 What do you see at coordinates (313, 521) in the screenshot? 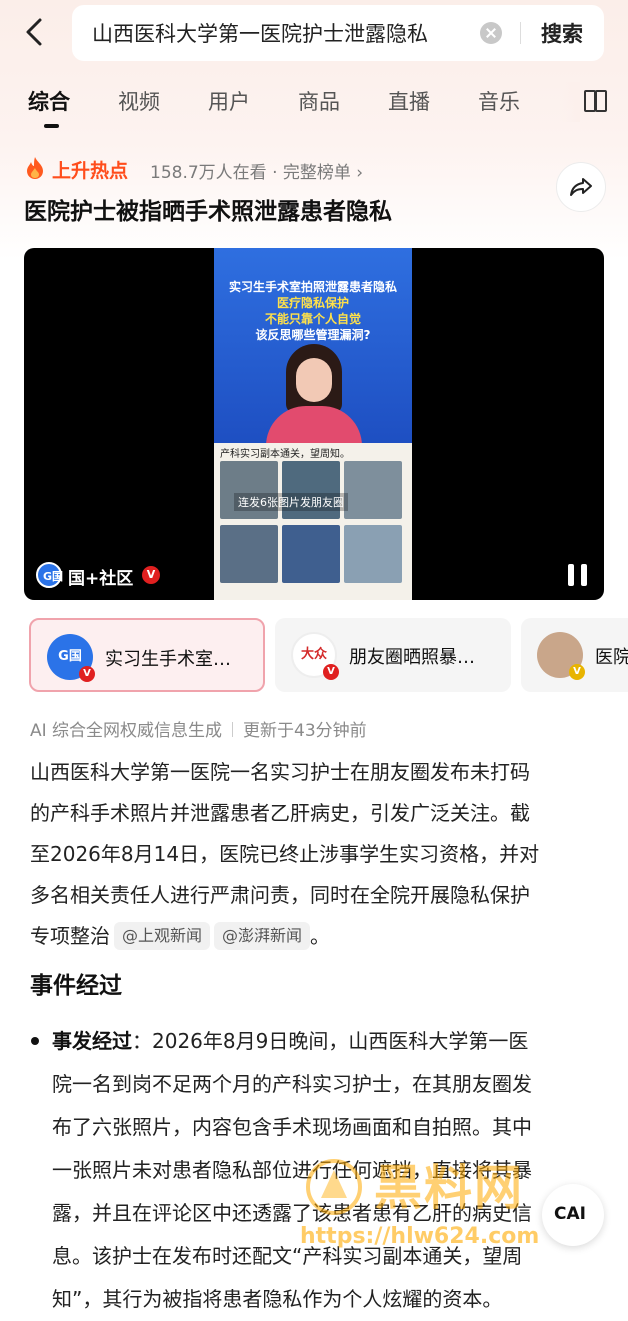
I see `photo-collage: 产科实习副本通关，望周知。 连发6张图片发朋友圈` at bounding box center [313, 521].